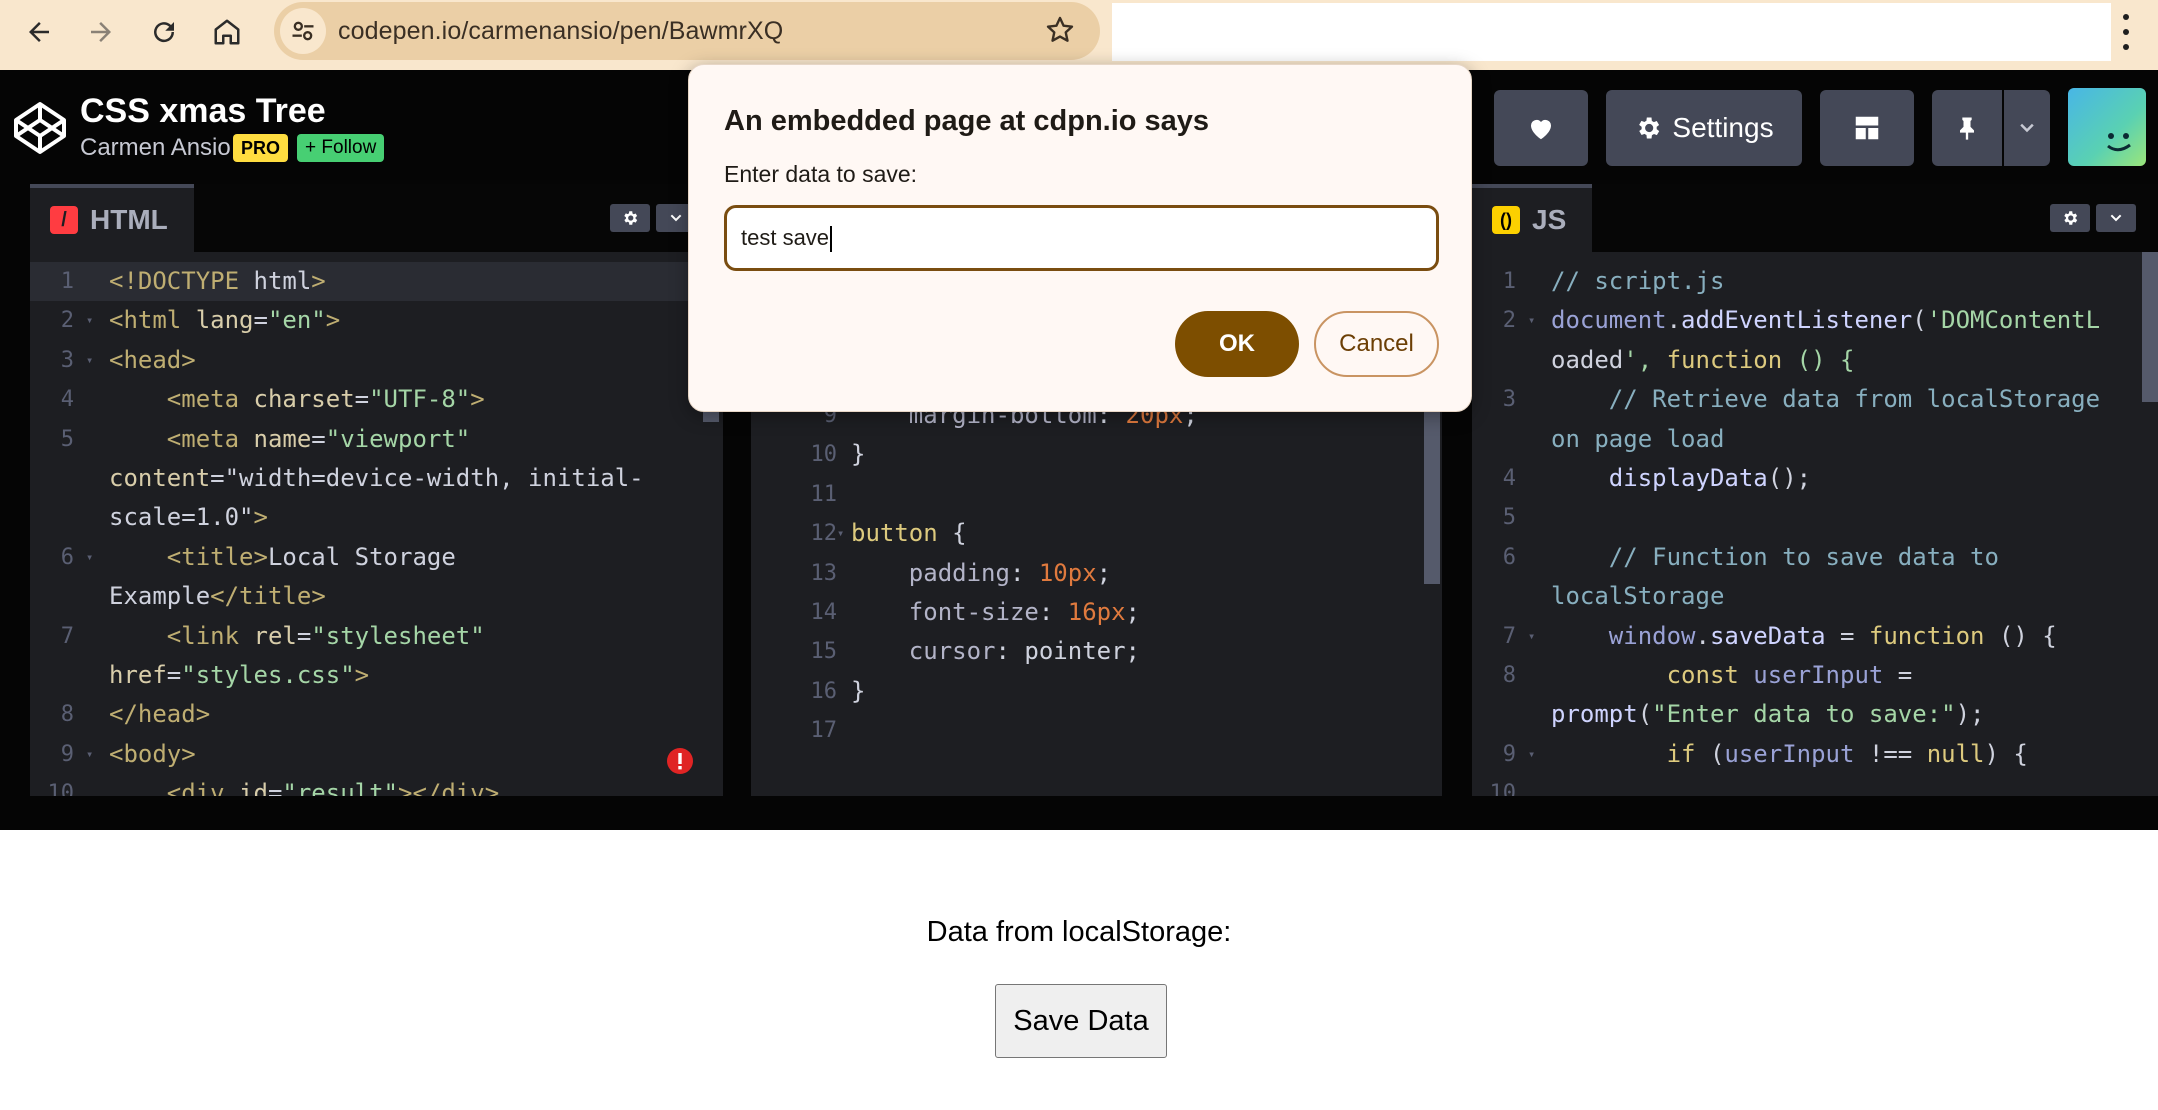  Describe the element at coordinates (680, 761) in the screenshot. I see `error-icon` at that location.